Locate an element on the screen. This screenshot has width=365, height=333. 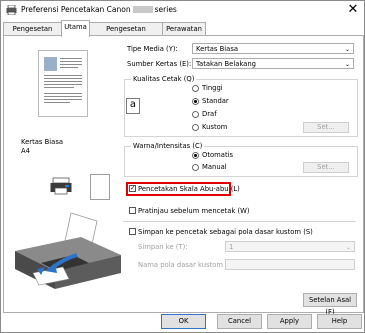
radio-quality-draft is located at coordinates (195, 114).